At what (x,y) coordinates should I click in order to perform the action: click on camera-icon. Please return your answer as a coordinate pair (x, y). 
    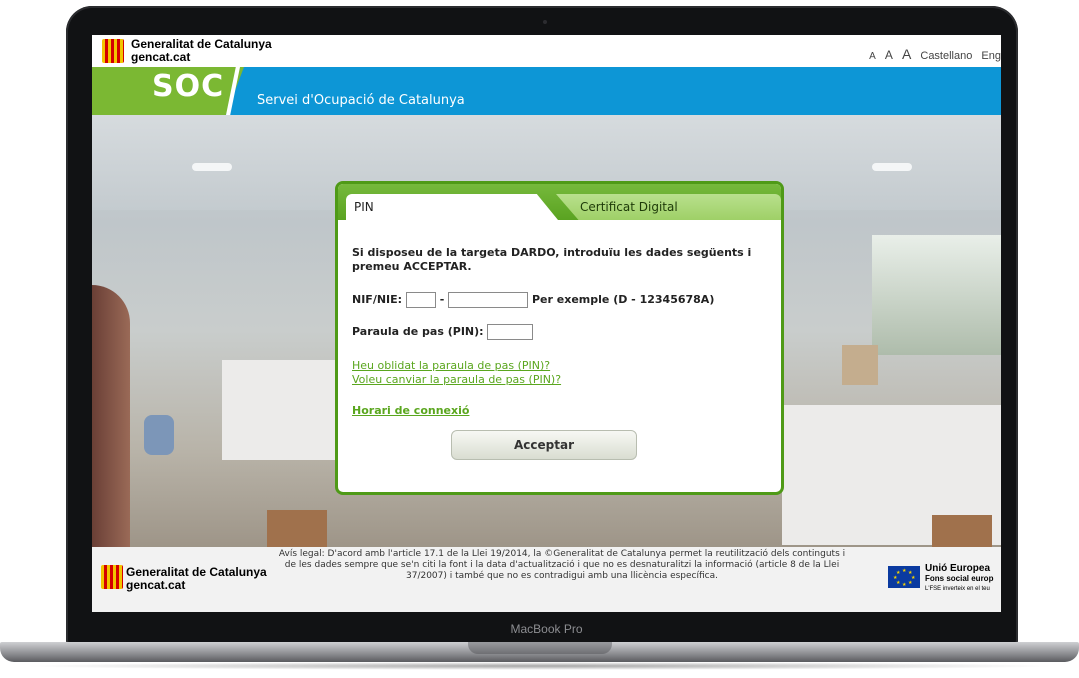
    Looking at the image, I should click on (545, 22).